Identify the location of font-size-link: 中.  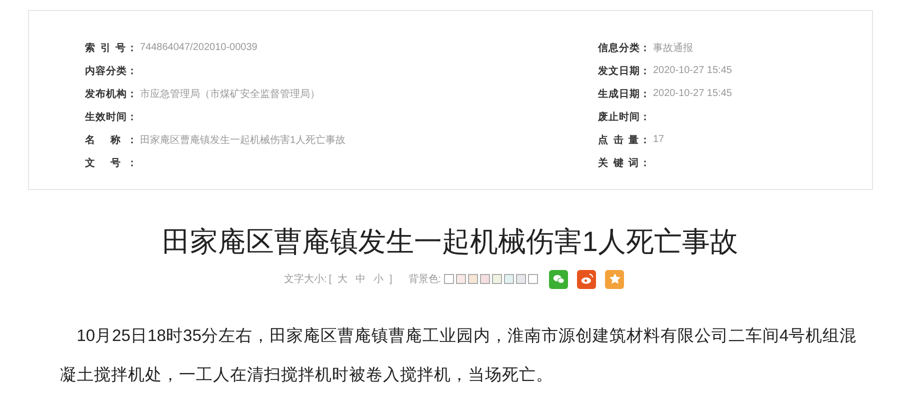
(361, 279).